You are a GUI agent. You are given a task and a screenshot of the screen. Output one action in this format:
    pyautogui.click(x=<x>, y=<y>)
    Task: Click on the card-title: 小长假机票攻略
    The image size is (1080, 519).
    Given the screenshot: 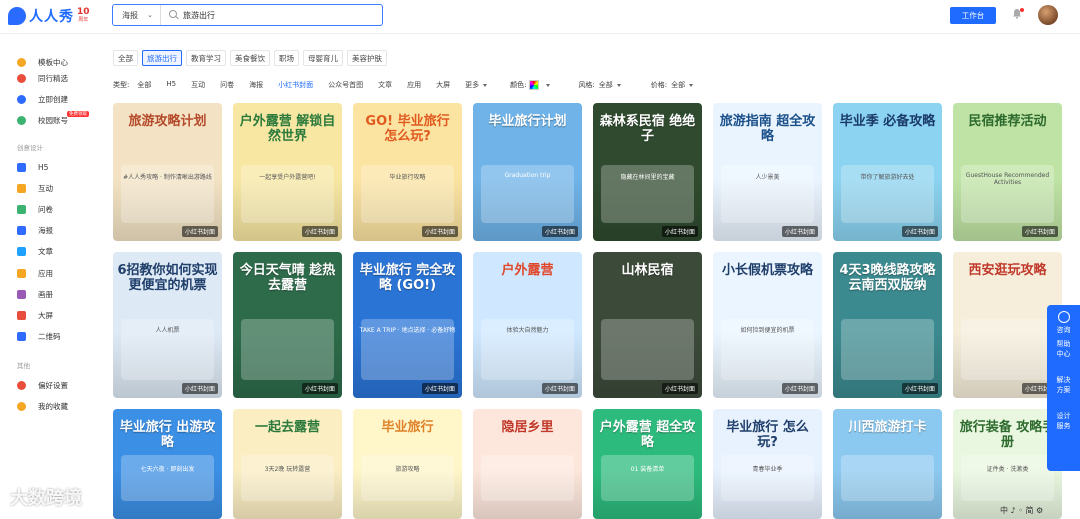 What is the action you would take?
    pyautogui.click(x=767, y=270)
    